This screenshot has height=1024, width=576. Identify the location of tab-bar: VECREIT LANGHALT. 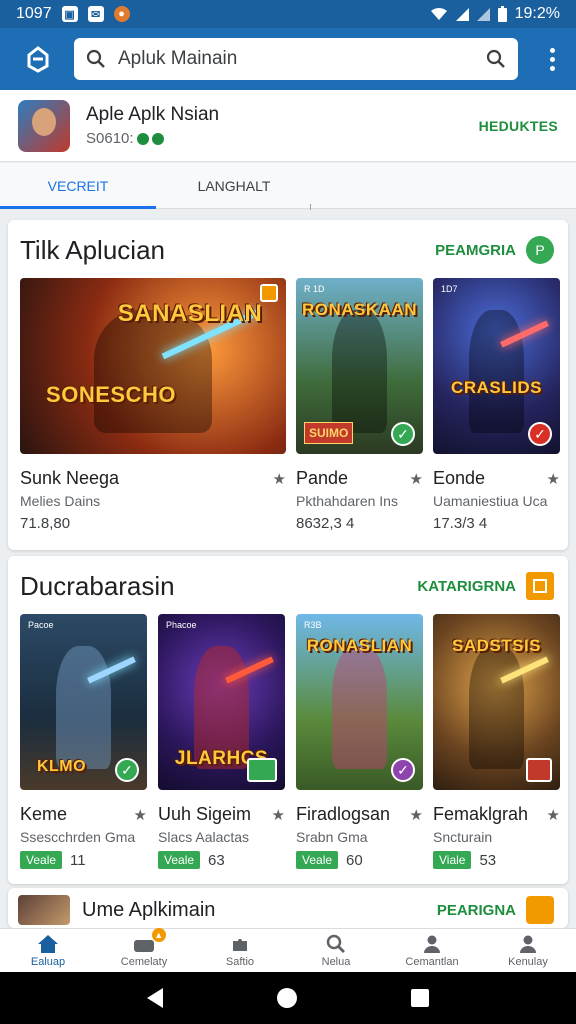
(288, 186).